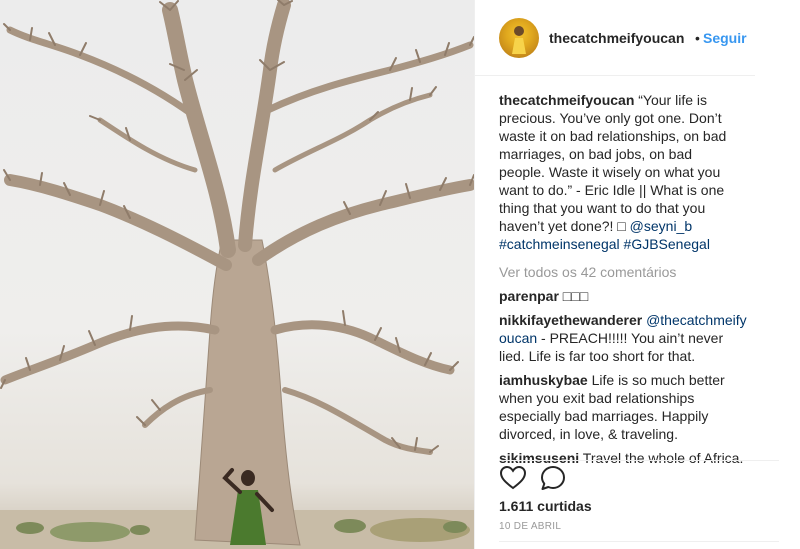 Image resolution: width=800 pixels, height=549 pixels. Describe the element at coordinates (696, 320) in the screenshot. I see `comment-mention-link: @thecatchmeify` at that location.